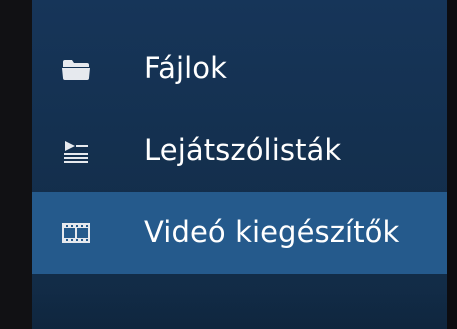 This screenshot has width=457, height=329. I want to click on film-icon, so click(76, 233).